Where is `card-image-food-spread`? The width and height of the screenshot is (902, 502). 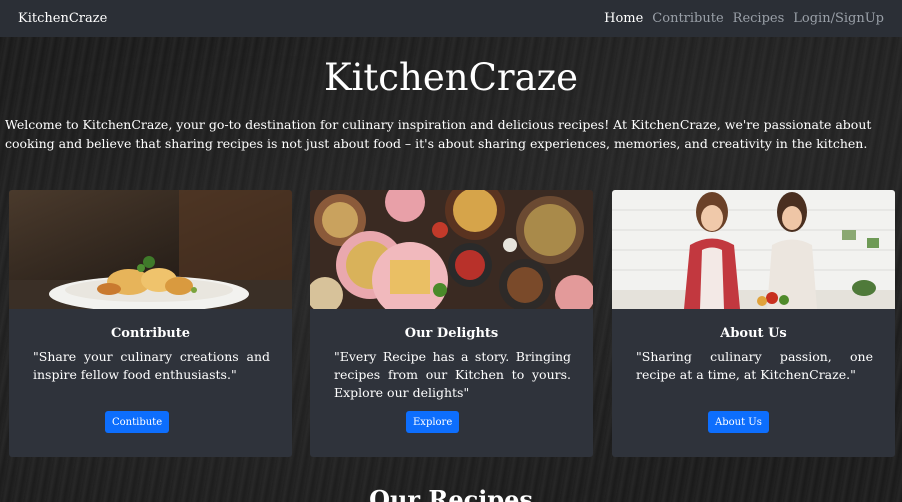 card-image-food-spread is located at coordinates (451, 249).